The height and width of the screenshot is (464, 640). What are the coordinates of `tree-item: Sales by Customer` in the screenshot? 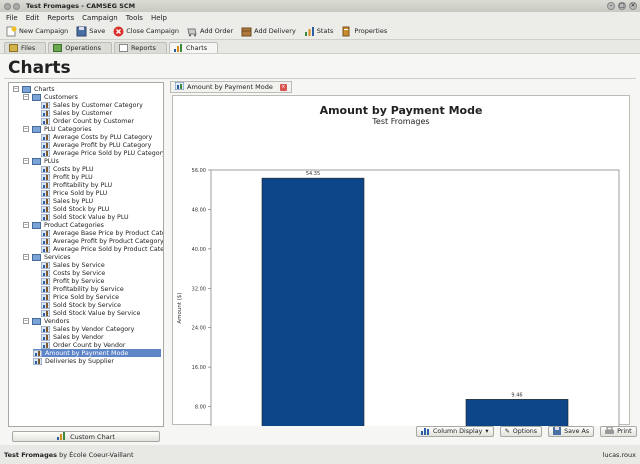 It's located at (76, 113).